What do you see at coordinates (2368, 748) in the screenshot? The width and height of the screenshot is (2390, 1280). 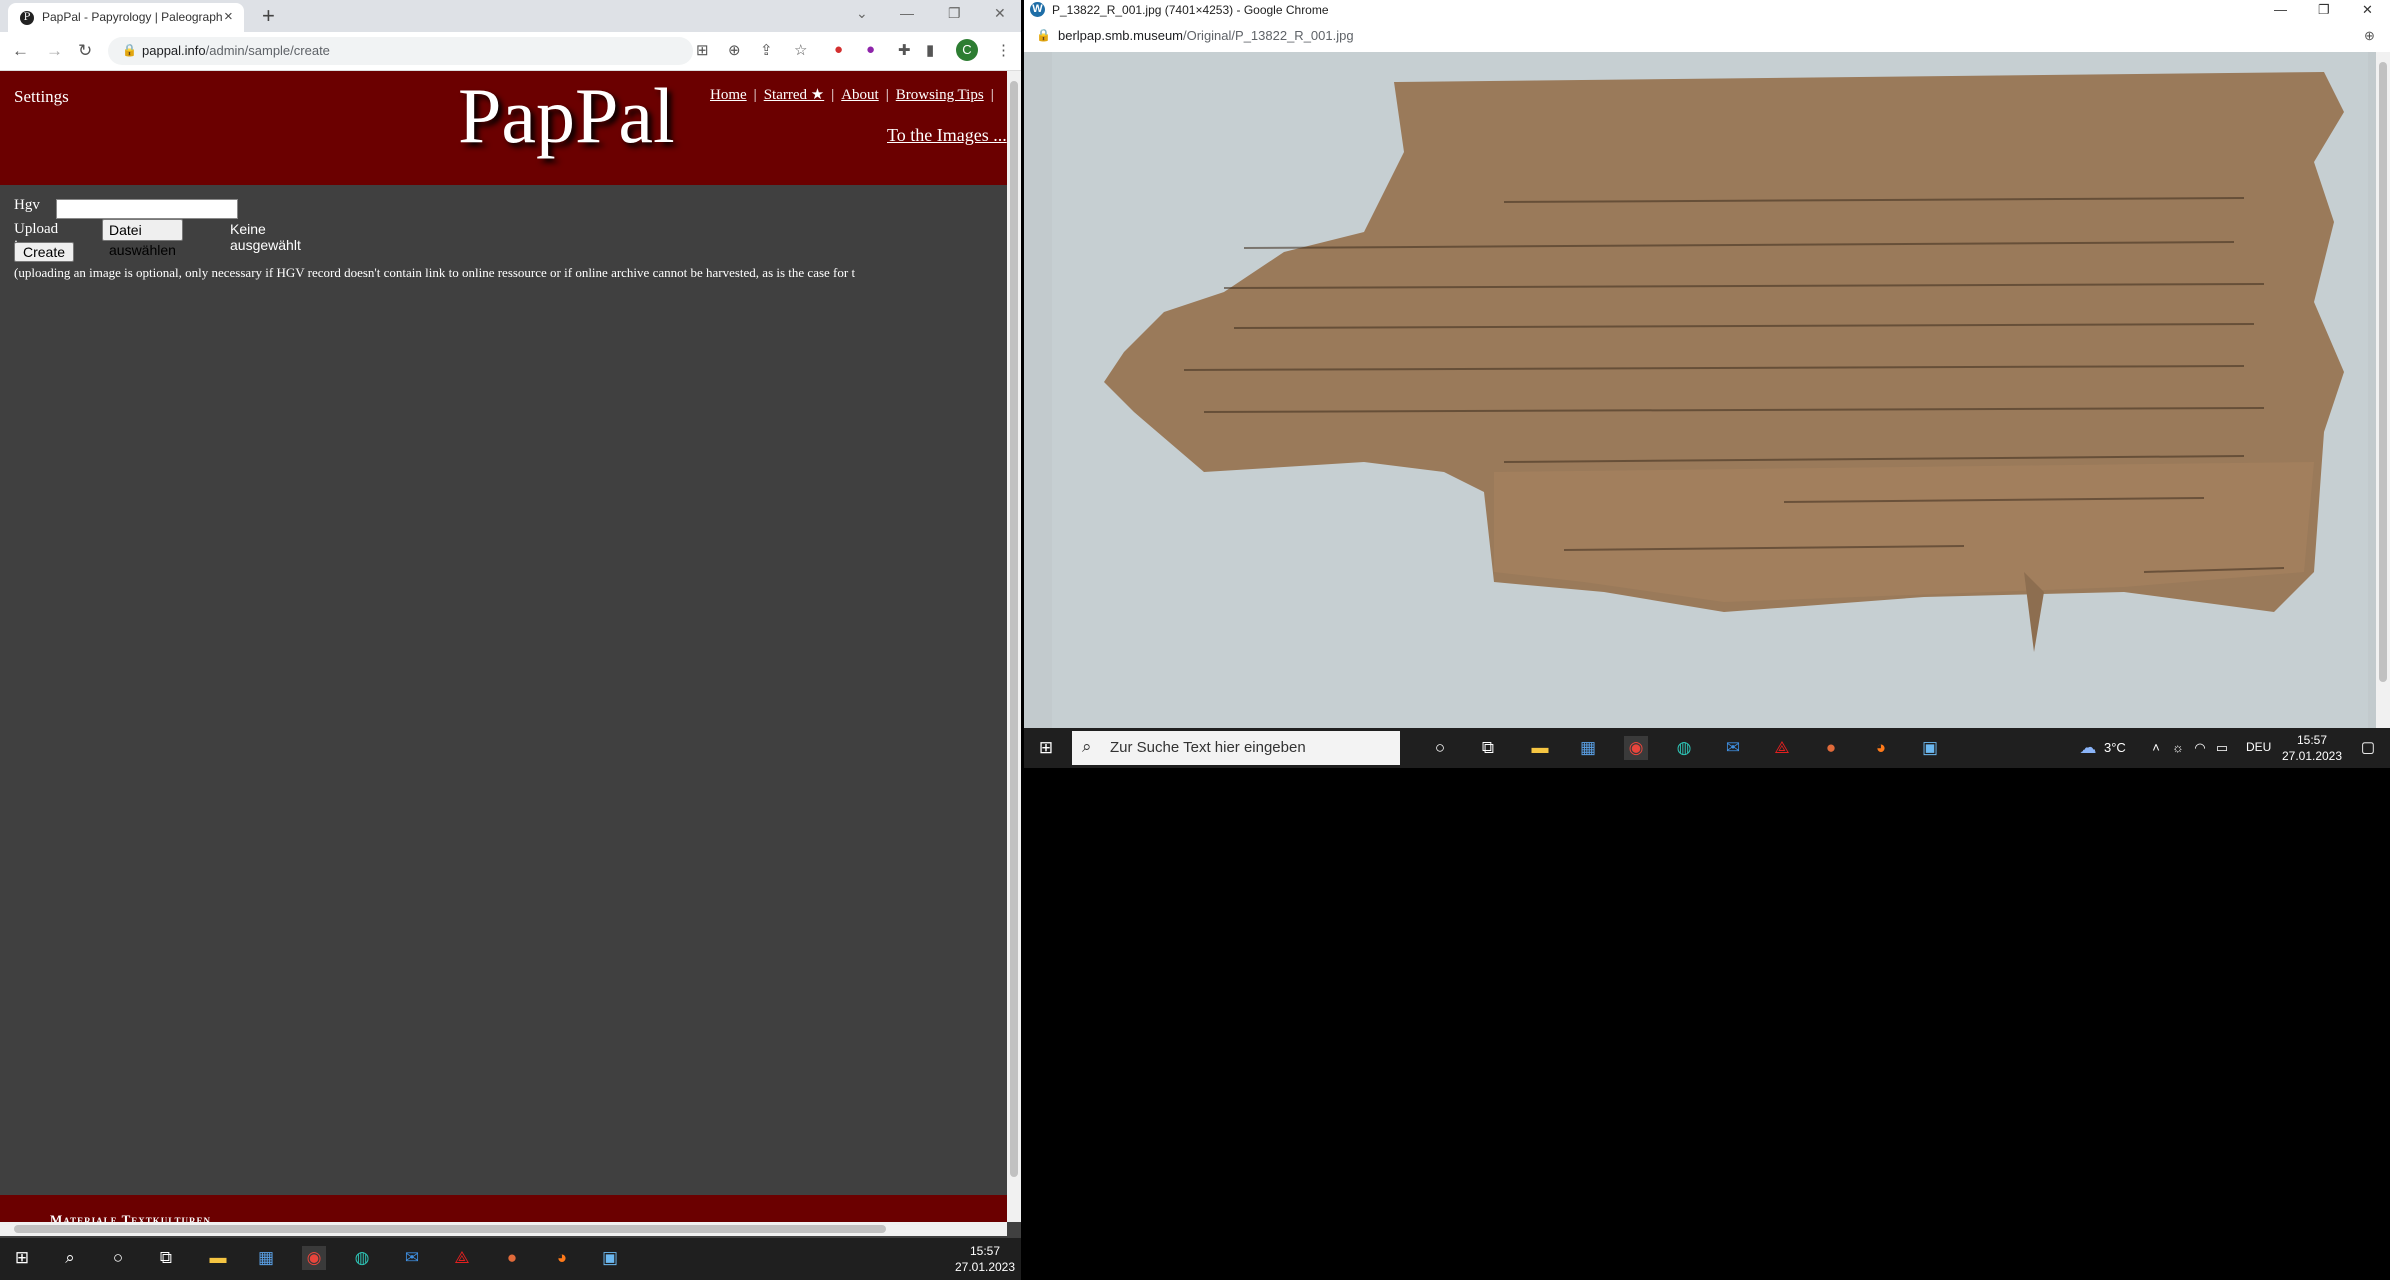 I see `notification-icon: ▢` at bounding box center [2368, 748].